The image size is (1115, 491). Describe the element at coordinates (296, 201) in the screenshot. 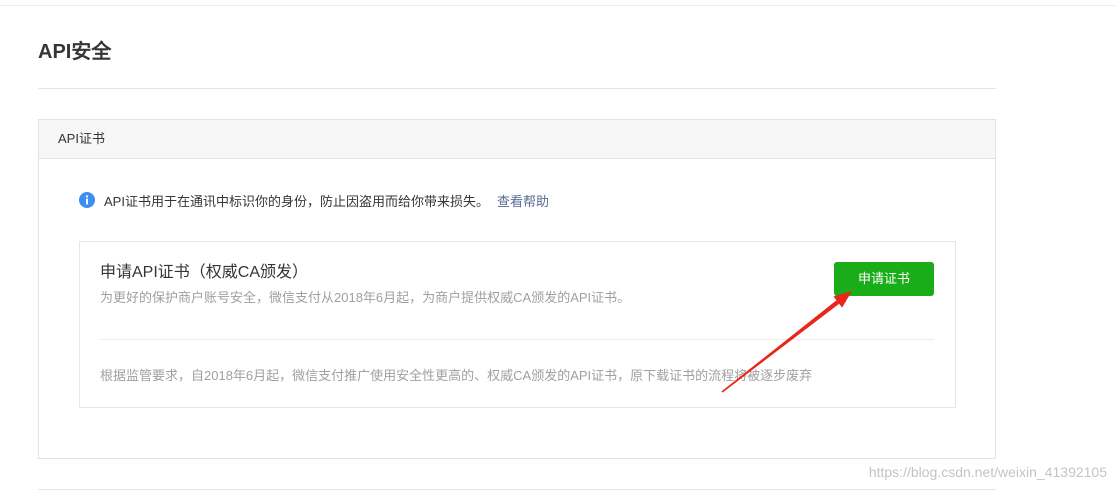

I see `info-text: API证书用于在通讯中标识你的身份，防止因盗用而给你带来损失。` at that location.